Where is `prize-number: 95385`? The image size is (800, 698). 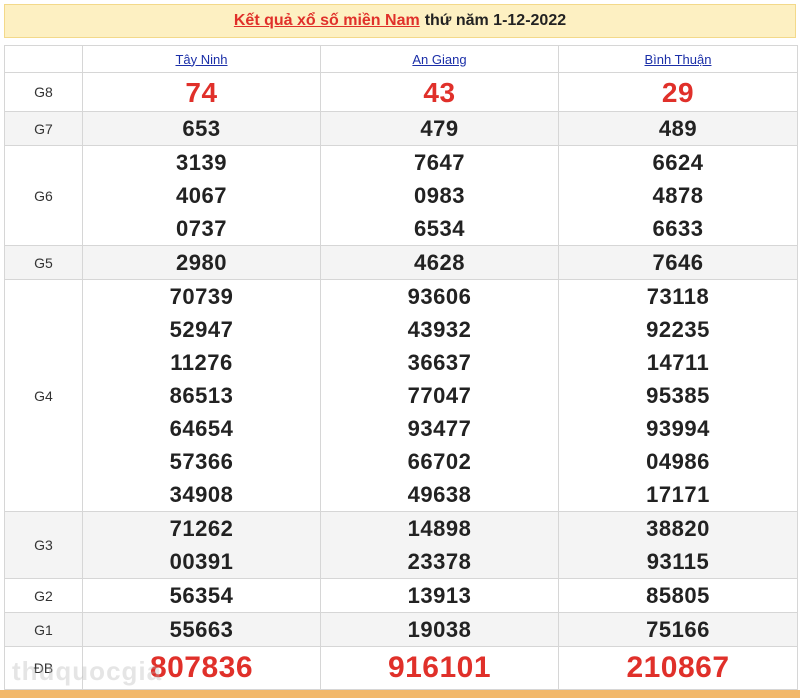
prize-number: 95385 is located at coordinates (678, 395).